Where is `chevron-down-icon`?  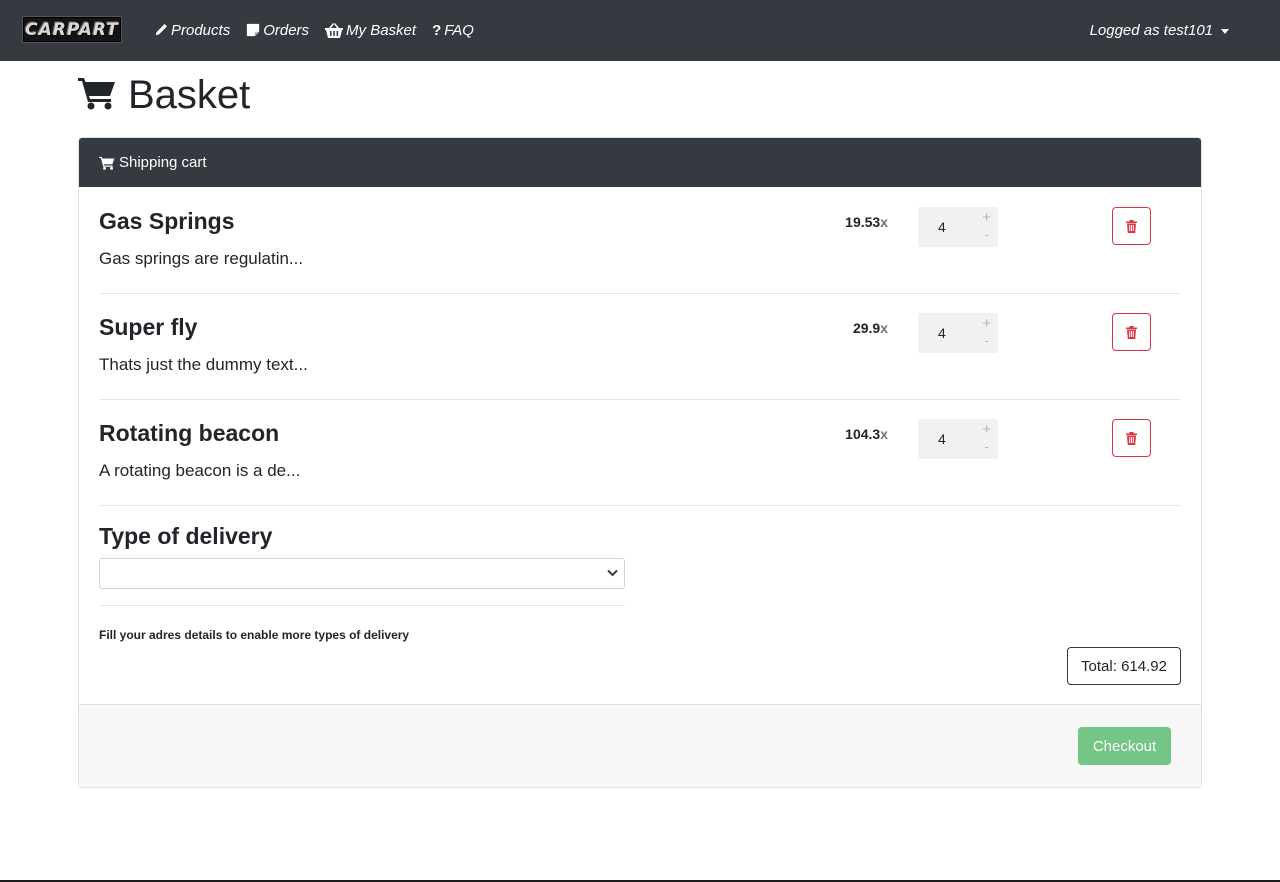
chevron-down-icon is located at coordinates (612, 573).